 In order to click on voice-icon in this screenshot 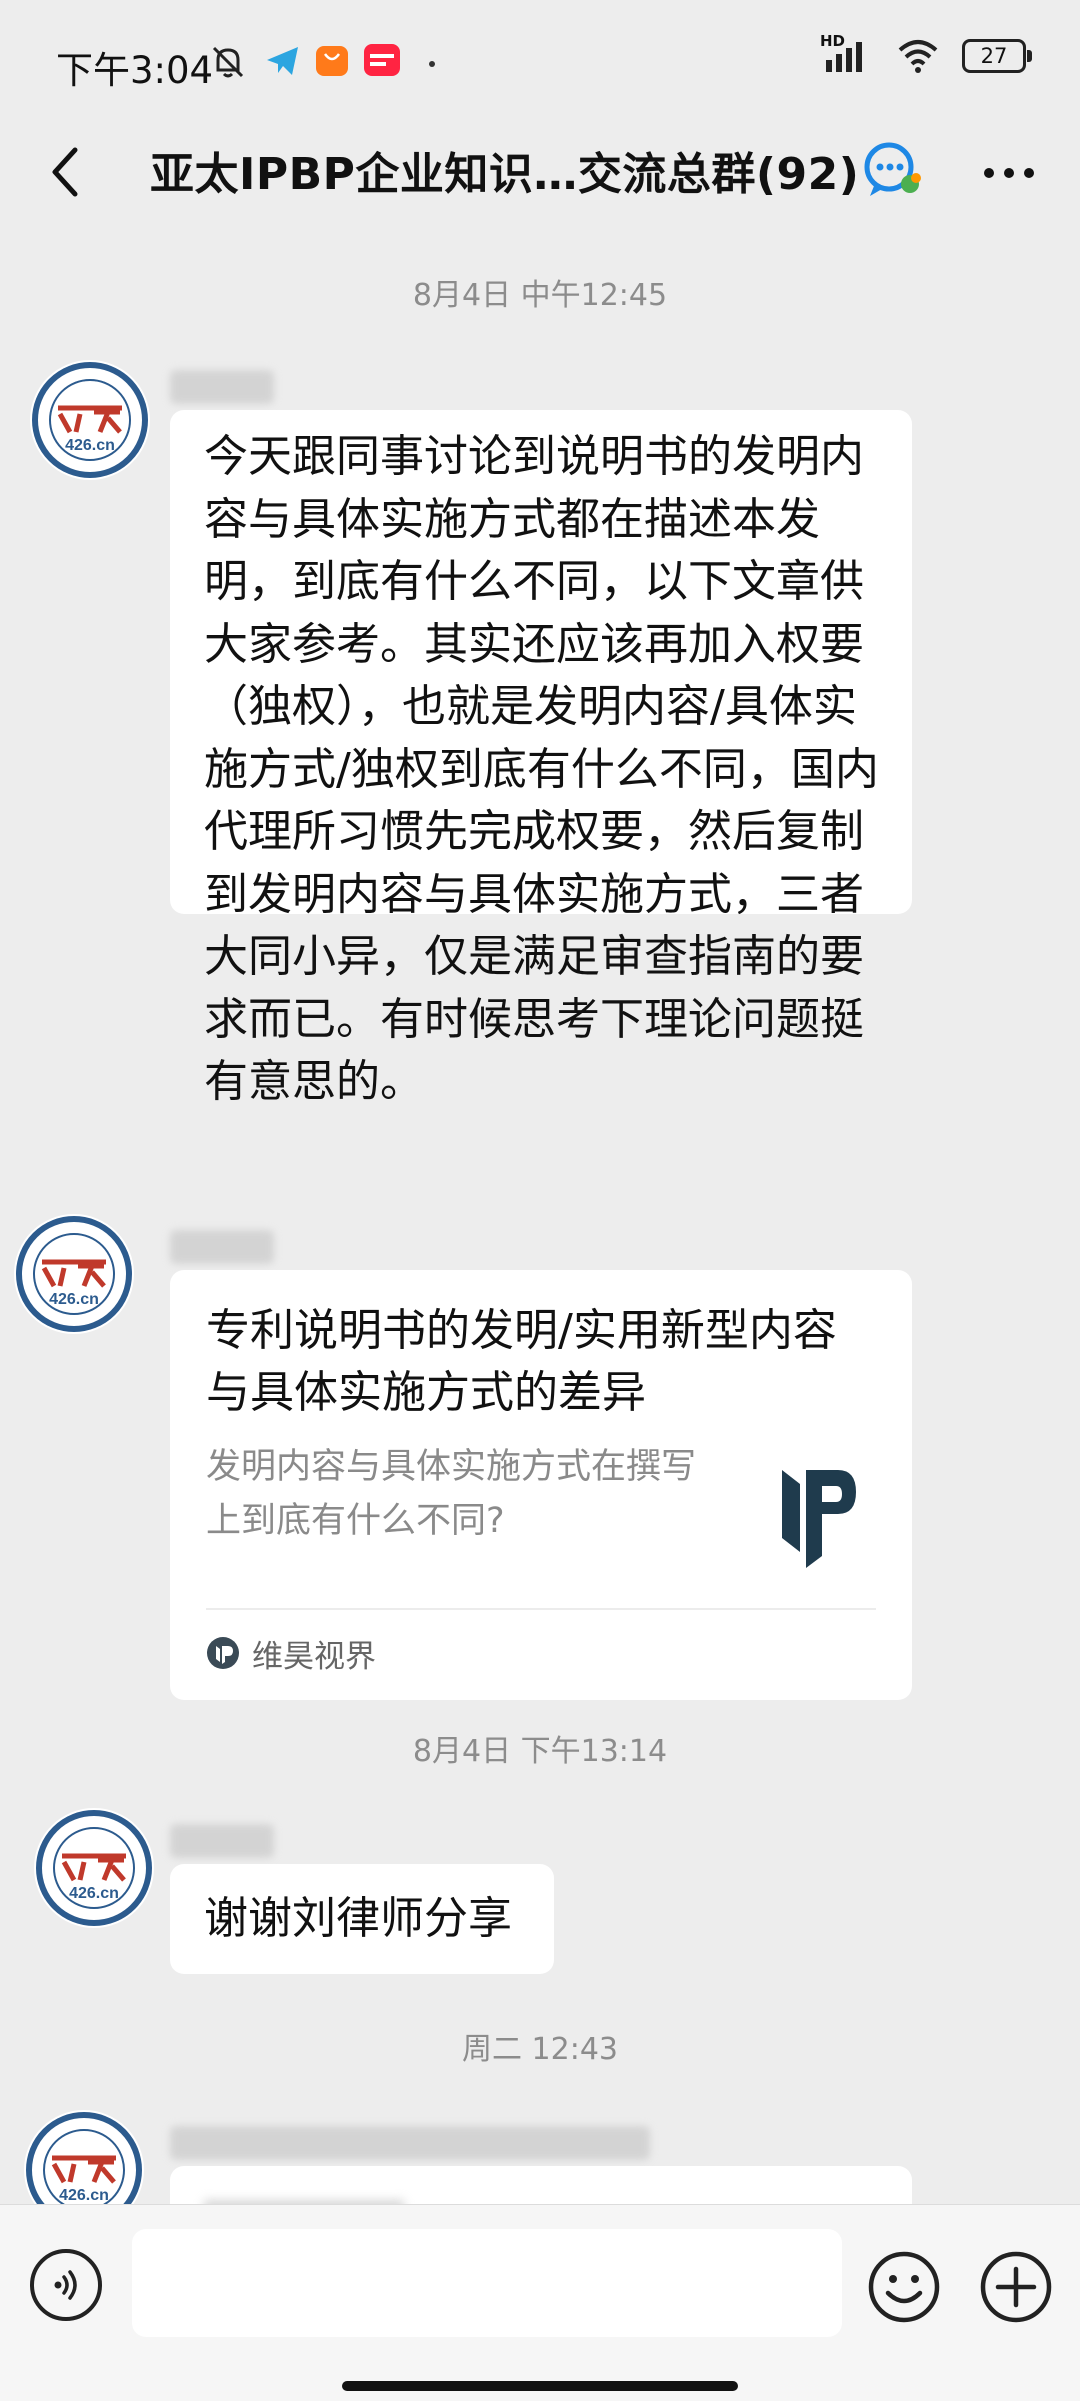, I will do `click(65, 2285)`.